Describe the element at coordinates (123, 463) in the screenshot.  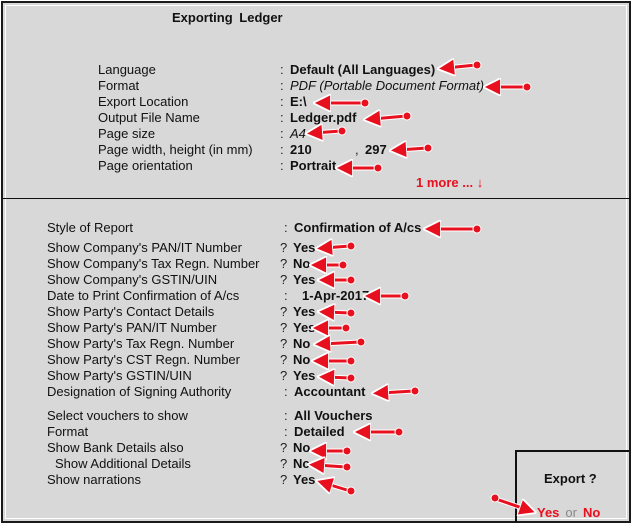
I see `setting-label: Show Additional Details` at that location.